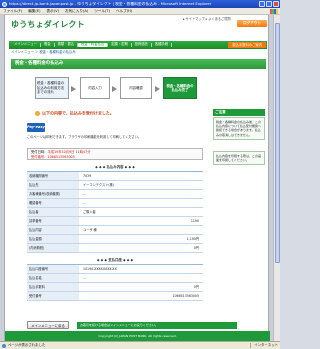 This screenshot has height=349, width=320. I want to click on maximize-button, so click(269, 4).